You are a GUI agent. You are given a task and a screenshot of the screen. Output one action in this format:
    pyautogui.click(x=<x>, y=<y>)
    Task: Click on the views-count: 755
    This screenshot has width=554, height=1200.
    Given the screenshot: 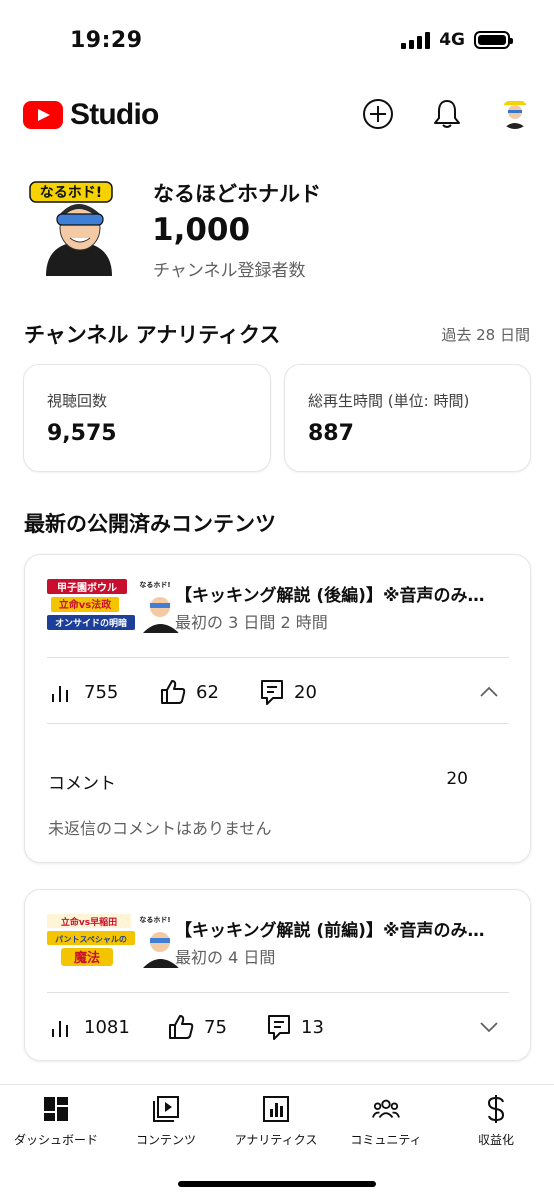 What is the action you would take?
    pyautogui.click(x=101, y=692)
    